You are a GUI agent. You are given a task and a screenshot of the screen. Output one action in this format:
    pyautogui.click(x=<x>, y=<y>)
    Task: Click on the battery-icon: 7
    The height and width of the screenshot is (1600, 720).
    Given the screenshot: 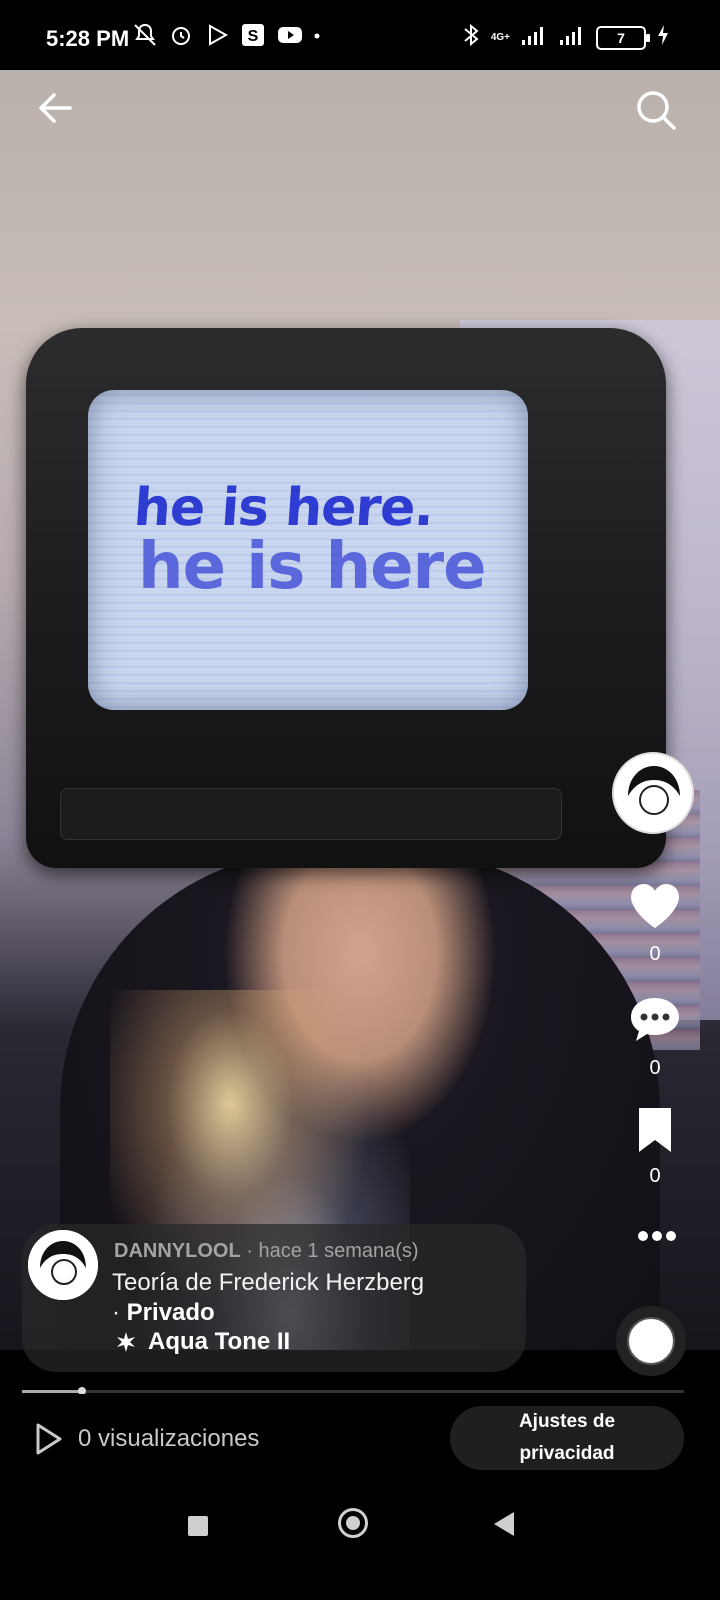 What is the action you would take?
    pyautogui.click(x=623, y=37)
    